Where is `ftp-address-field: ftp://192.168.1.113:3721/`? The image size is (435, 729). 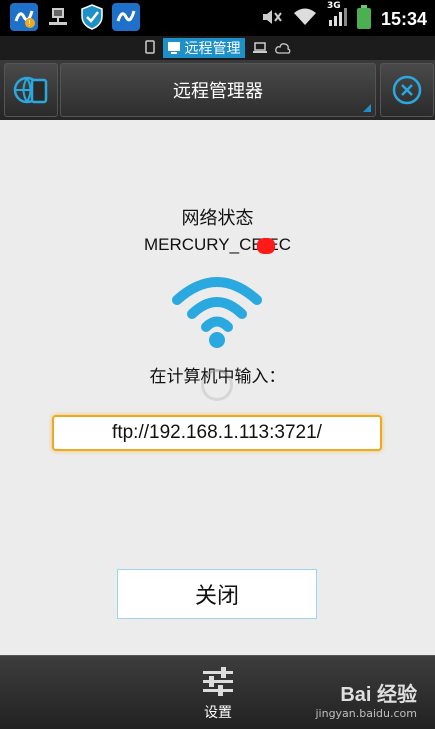
ftp-address-field: ftp://192.168.1.113:3721/ is located at coordinates (217, 433).